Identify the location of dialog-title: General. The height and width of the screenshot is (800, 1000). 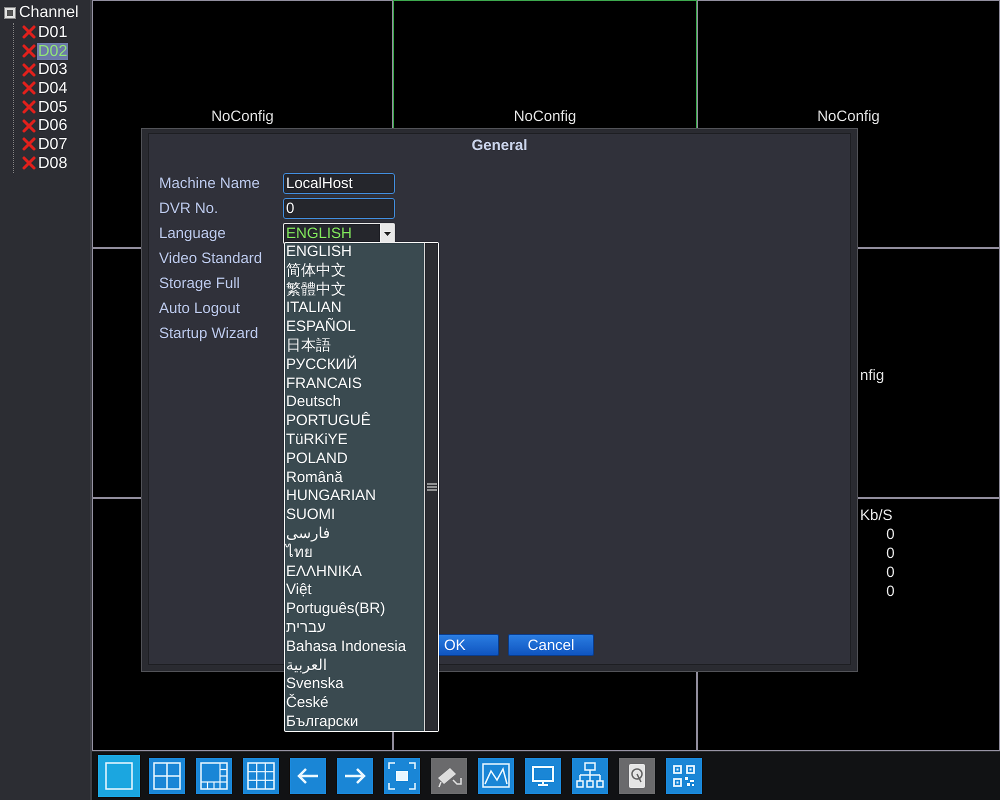
(499, 145).